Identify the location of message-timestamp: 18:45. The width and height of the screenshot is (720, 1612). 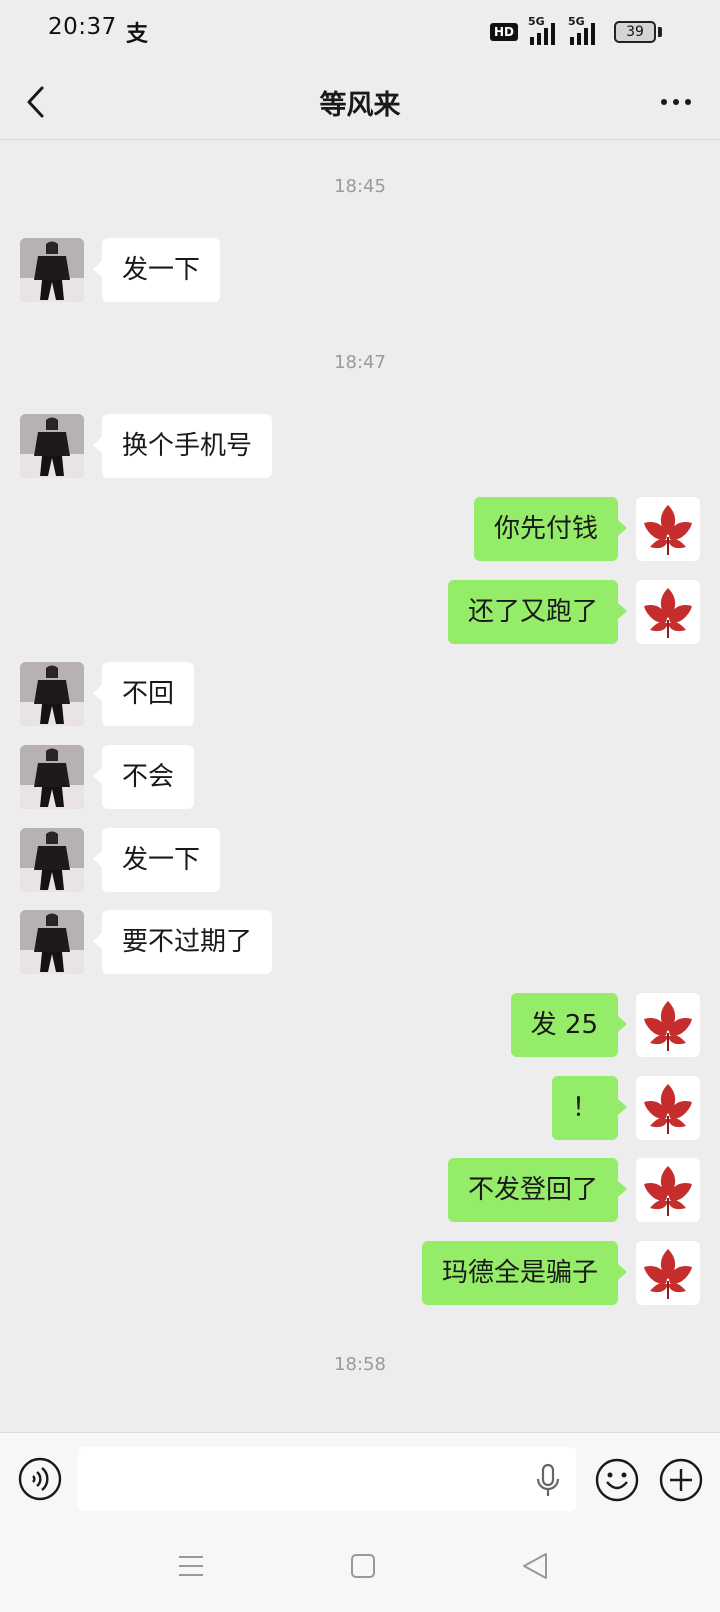
(360, 186).